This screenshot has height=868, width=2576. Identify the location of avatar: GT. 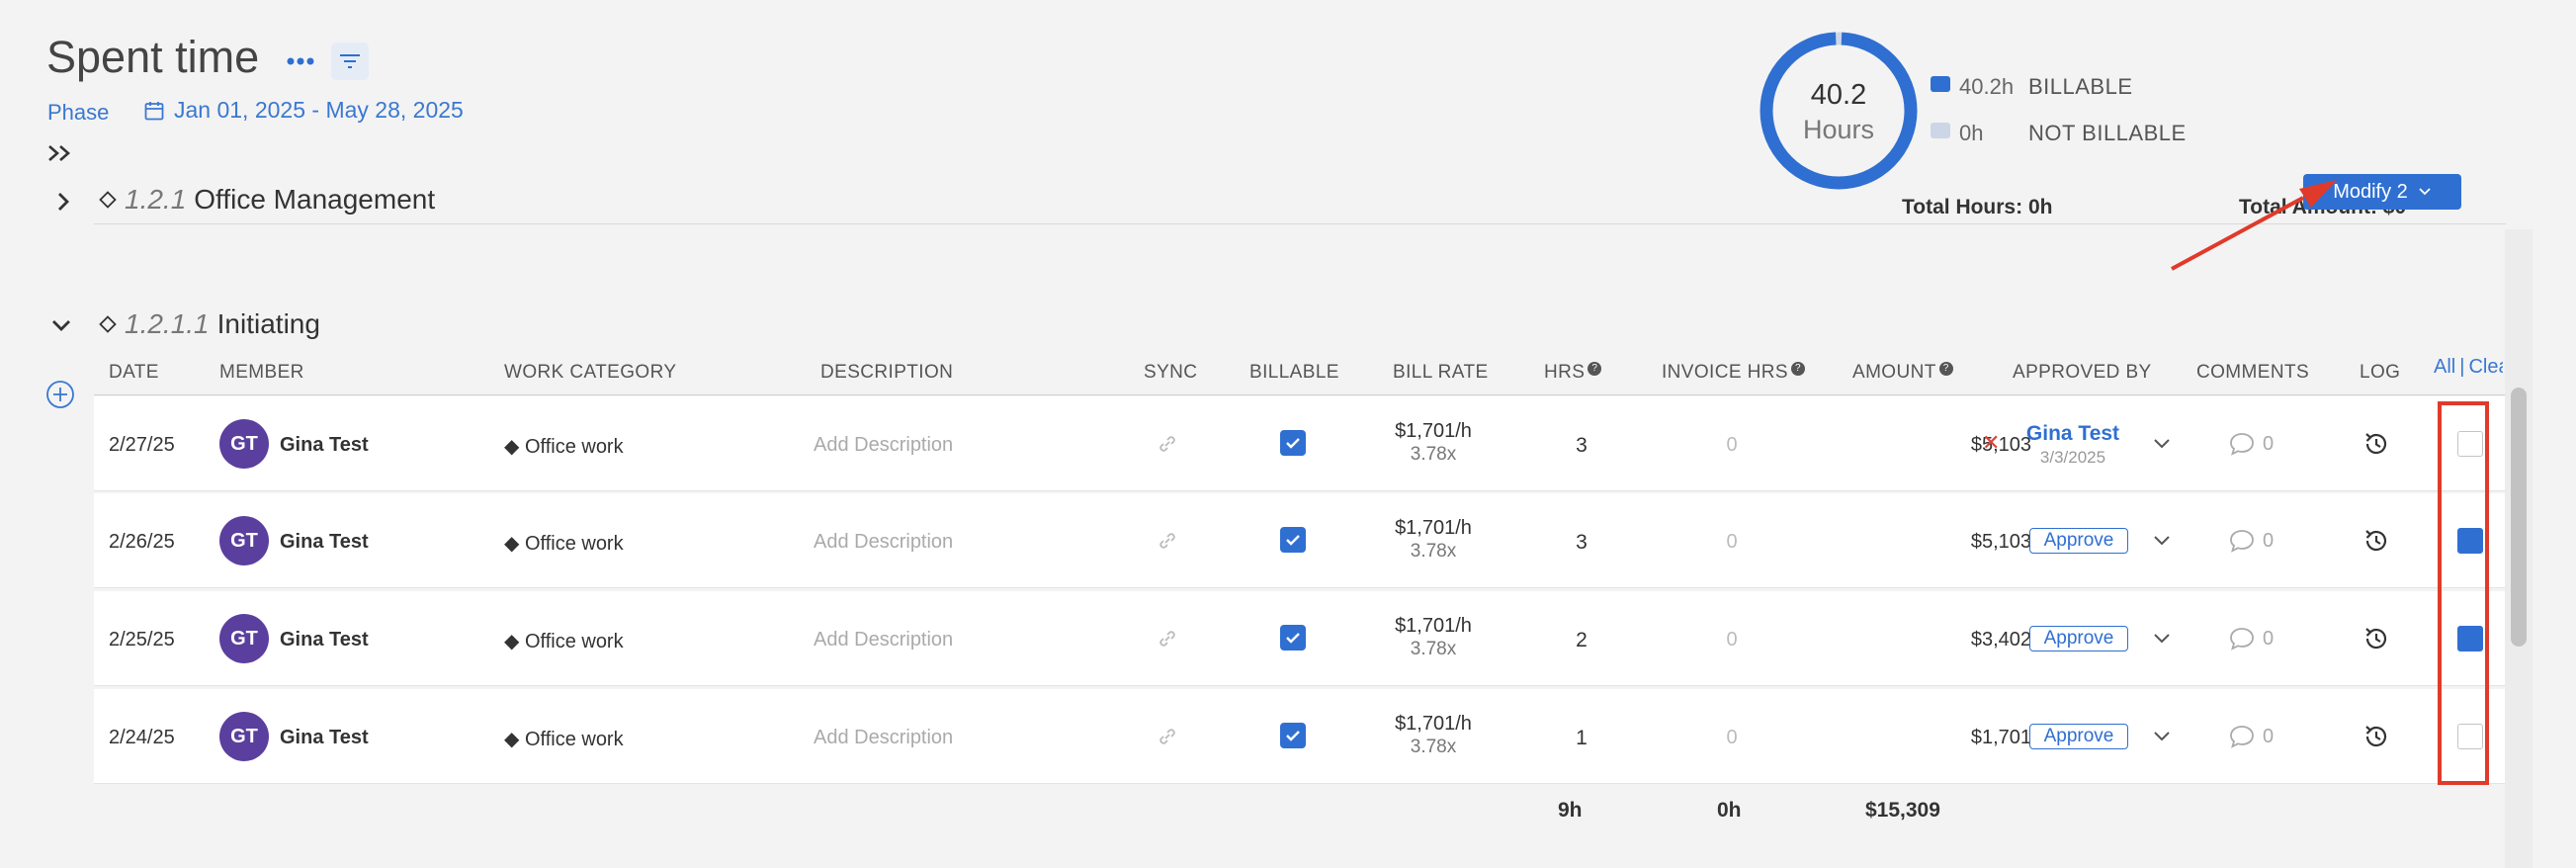
(244, 638).